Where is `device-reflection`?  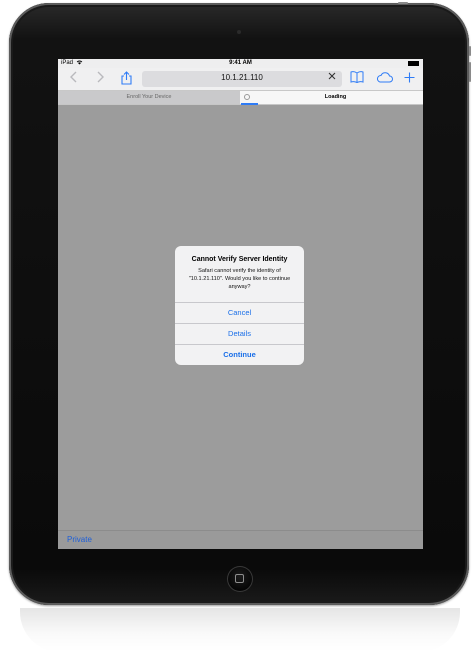 device-reflection is located at coordinates (240, 630).